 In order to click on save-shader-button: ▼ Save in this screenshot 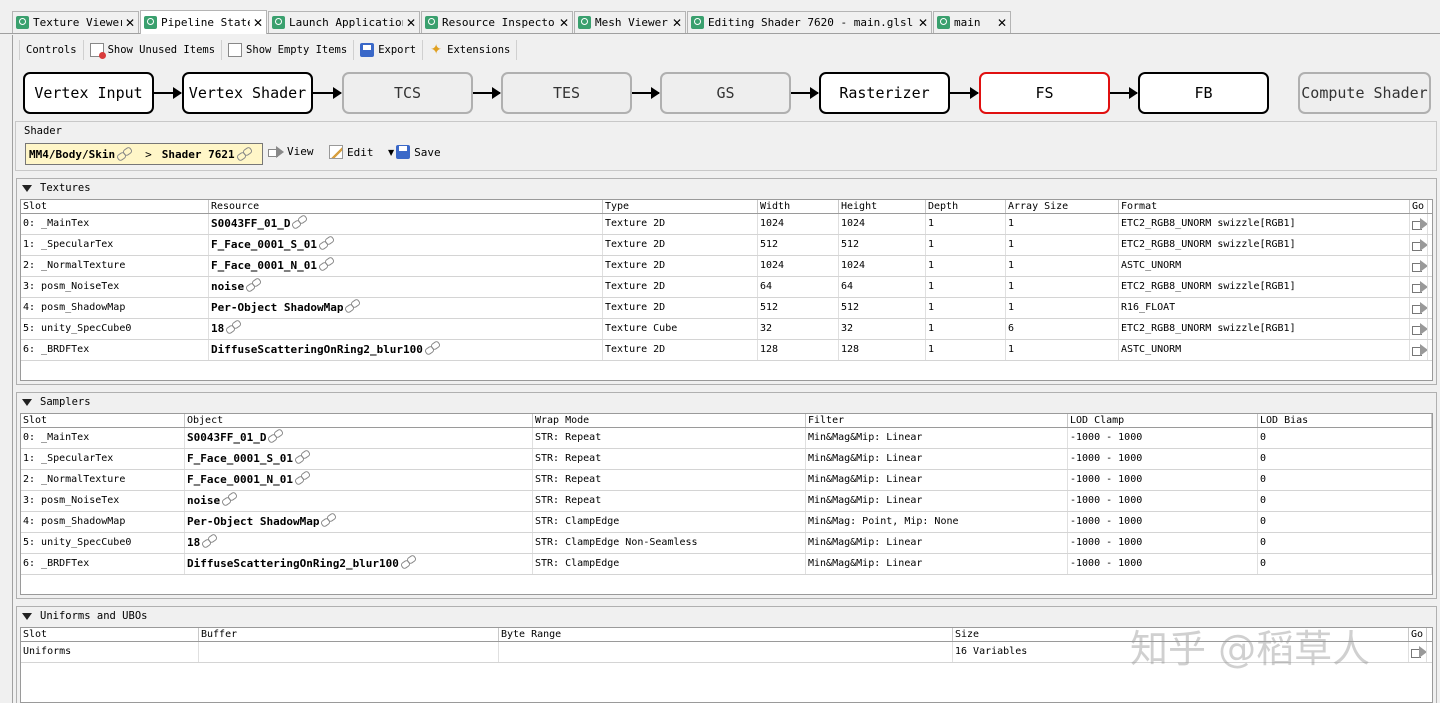, I will do `click(414, 152)`.